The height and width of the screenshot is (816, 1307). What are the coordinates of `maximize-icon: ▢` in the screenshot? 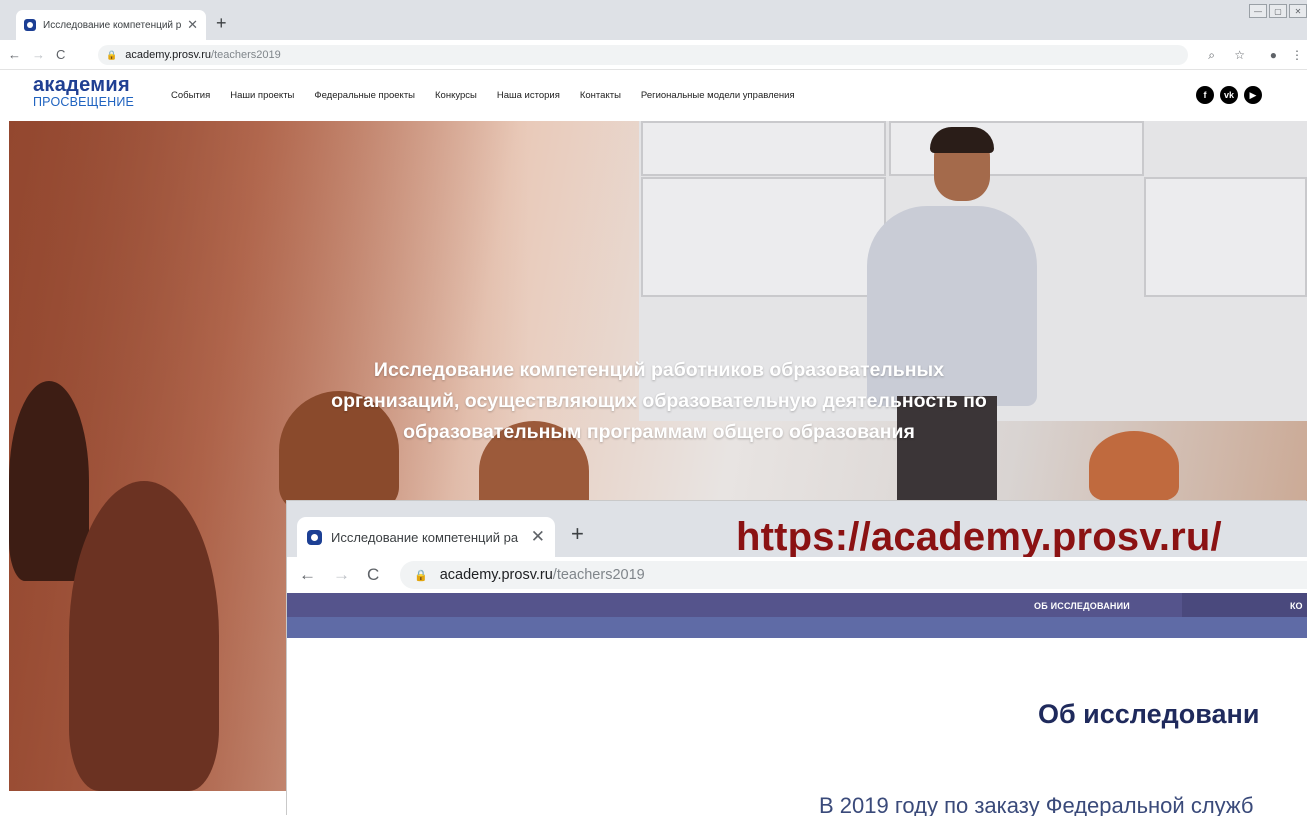 It's located at (1278, 11).